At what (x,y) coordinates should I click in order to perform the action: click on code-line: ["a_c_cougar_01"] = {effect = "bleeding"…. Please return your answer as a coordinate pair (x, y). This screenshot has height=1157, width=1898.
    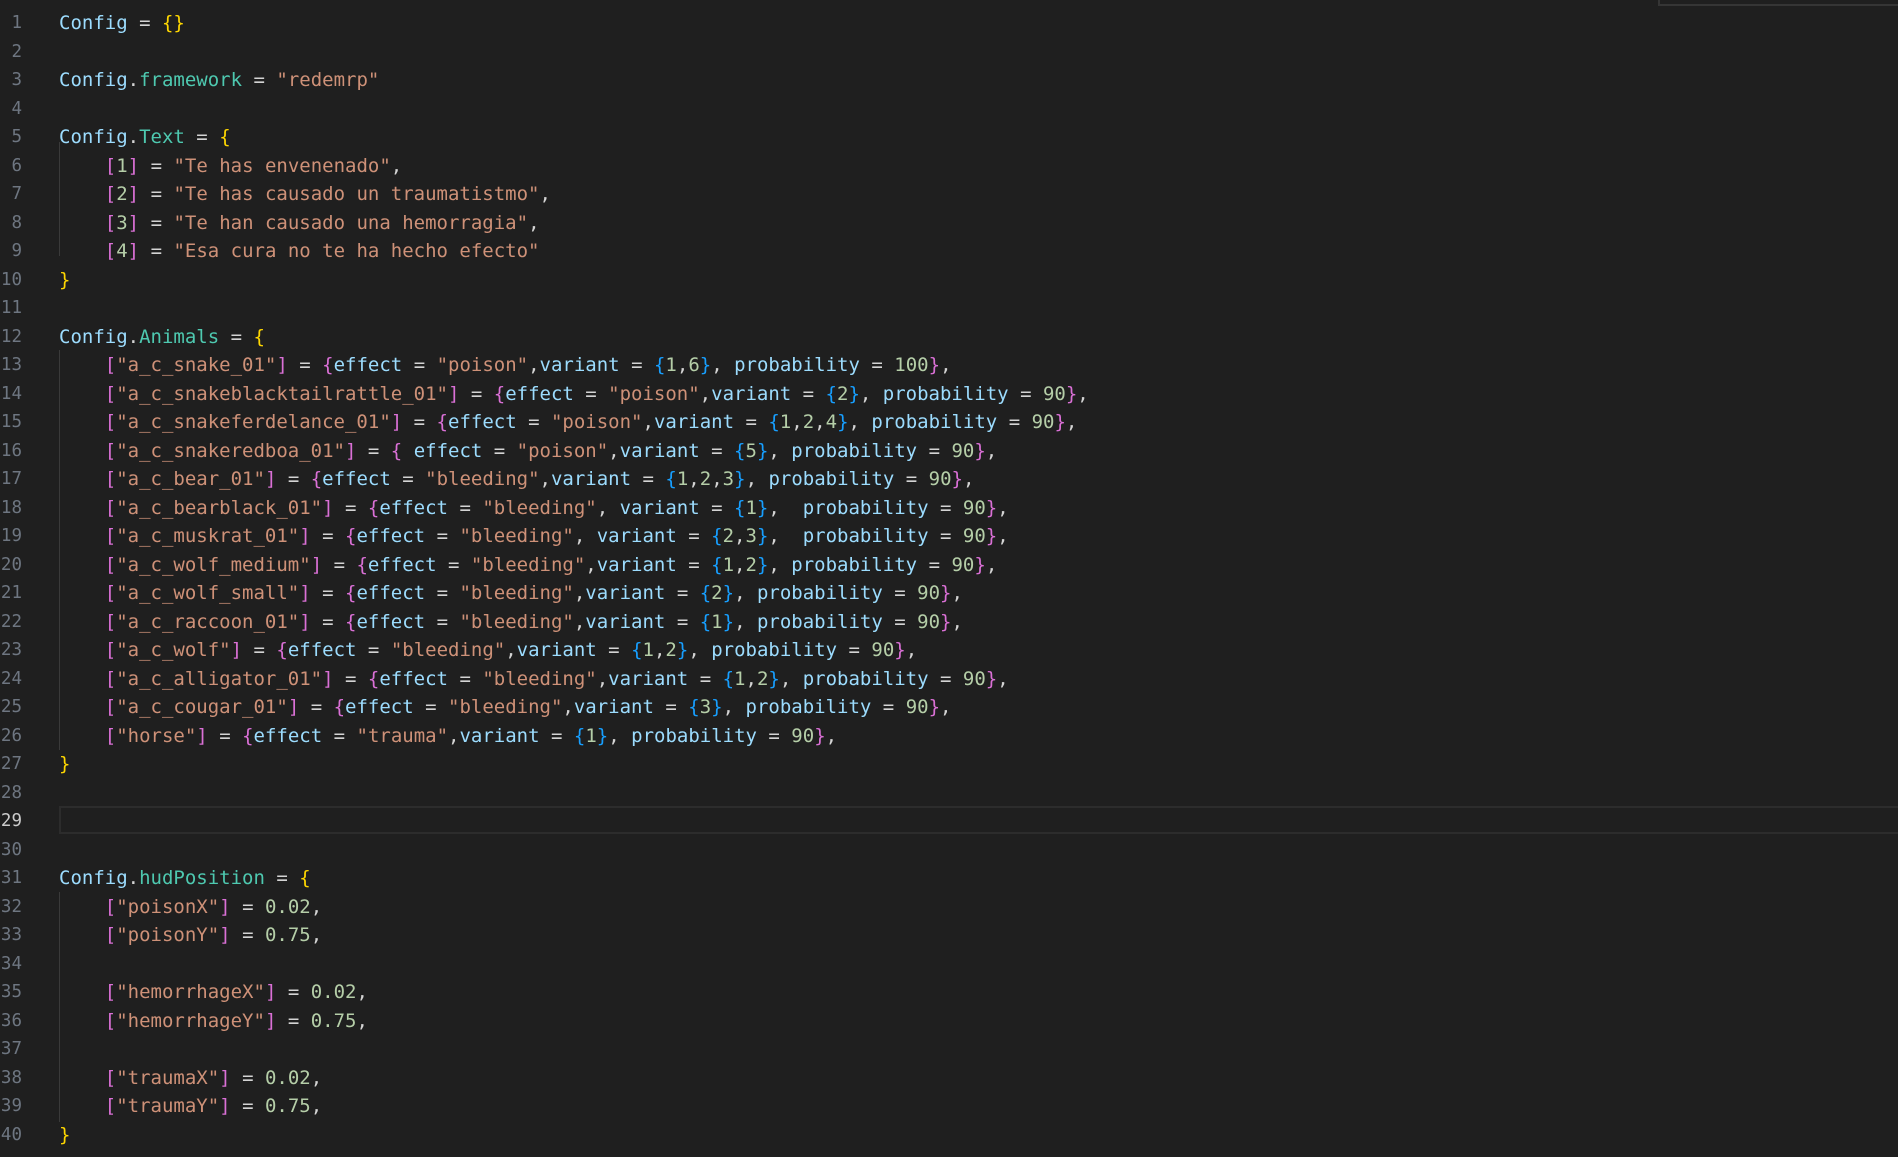
    Looking at the image, I should click on (505, 707).